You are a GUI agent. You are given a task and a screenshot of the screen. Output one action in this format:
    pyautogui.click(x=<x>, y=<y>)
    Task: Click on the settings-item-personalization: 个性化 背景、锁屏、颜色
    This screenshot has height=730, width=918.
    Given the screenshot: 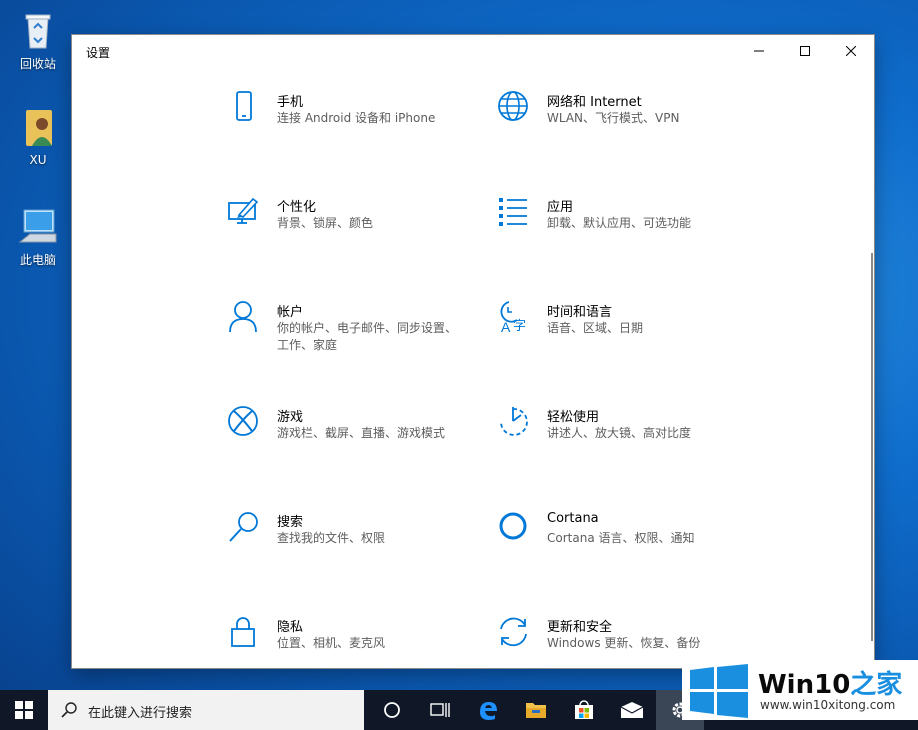 What is the action you would take?
    pyautogui.click(x=352, y=230)
    